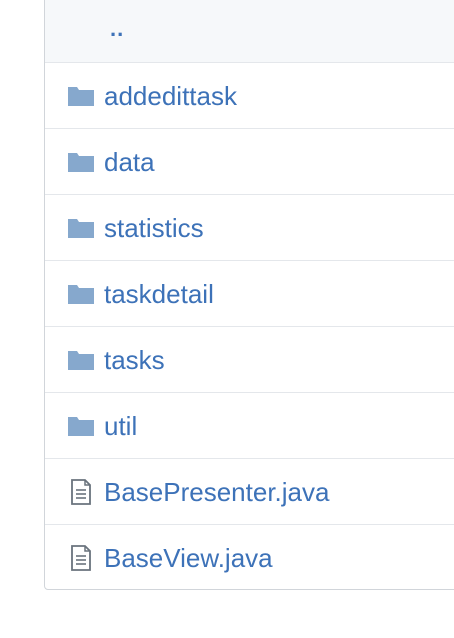  Describe the element at coordinates (249, 96) in the screenshot. I see `list-item-addedittask: addedittask` at that location.